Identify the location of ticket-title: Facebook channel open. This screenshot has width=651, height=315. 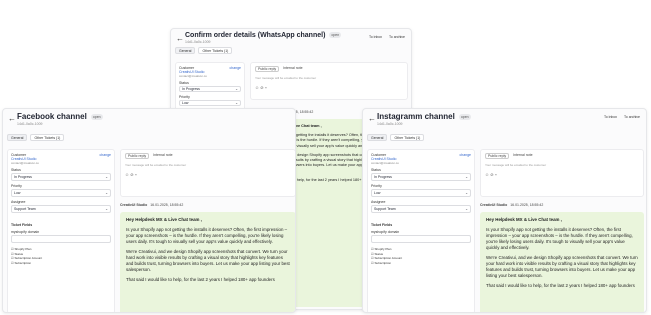
(60, 116).